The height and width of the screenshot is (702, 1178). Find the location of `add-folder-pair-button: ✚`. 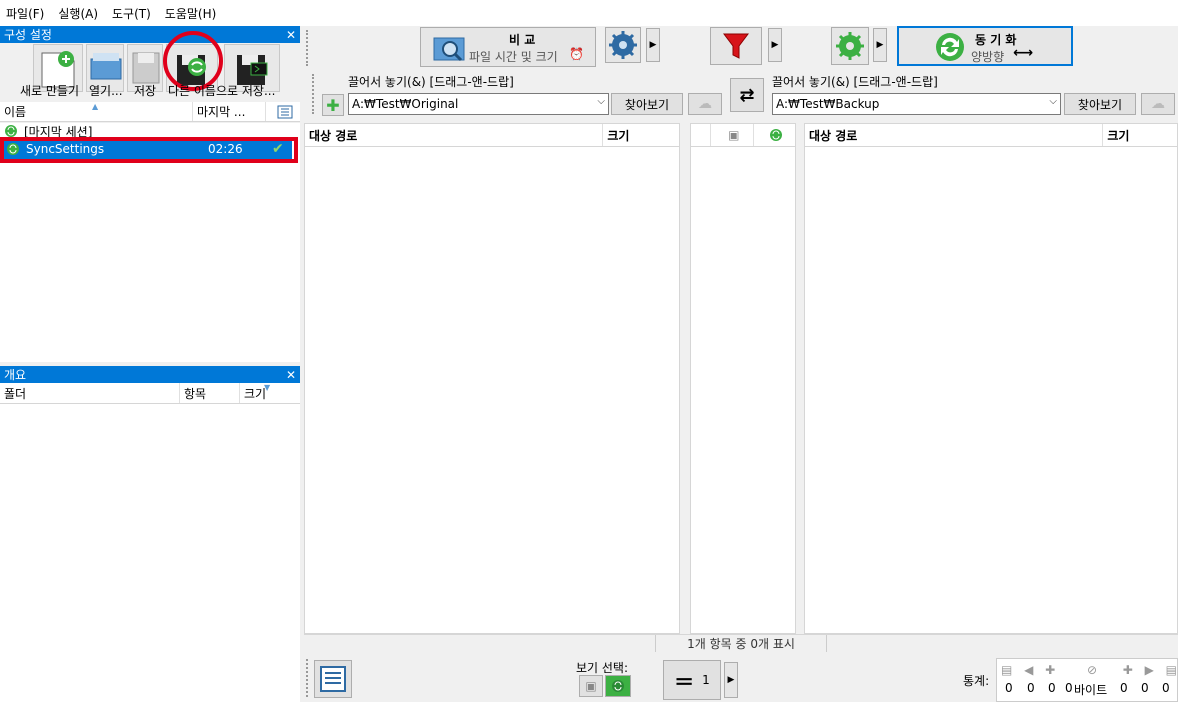

add-folder-pair-button: ✚ is located at coordinates (333, 105).